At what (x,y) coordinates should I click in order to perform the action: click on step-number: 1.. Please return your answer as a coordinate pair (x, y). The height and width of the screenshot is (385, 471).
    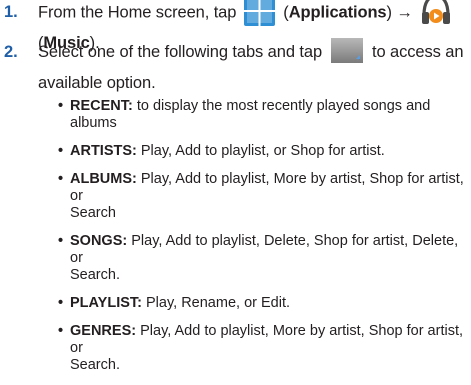
    Looking at the image, I should click on (11, 12).